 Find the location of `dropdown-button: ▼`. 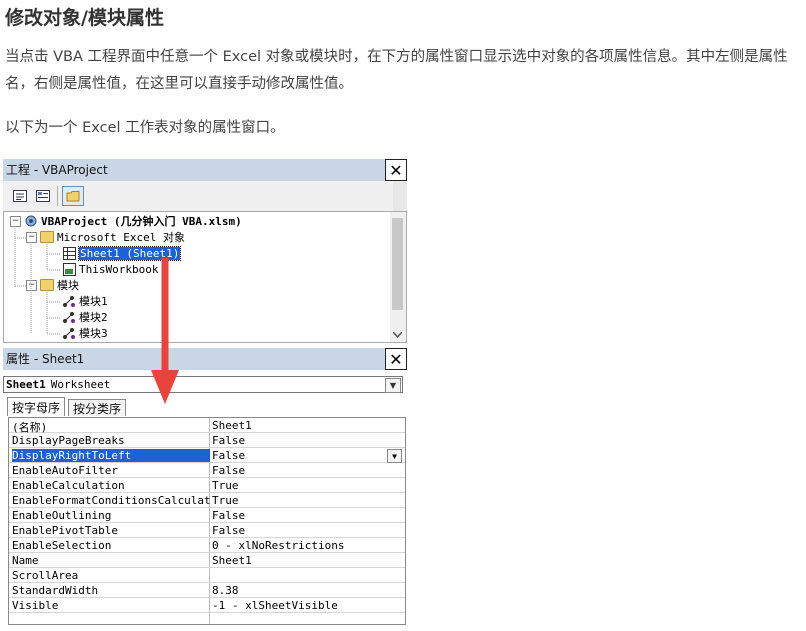

dropdown-button: ▼ is located at coordinates (393, 385).